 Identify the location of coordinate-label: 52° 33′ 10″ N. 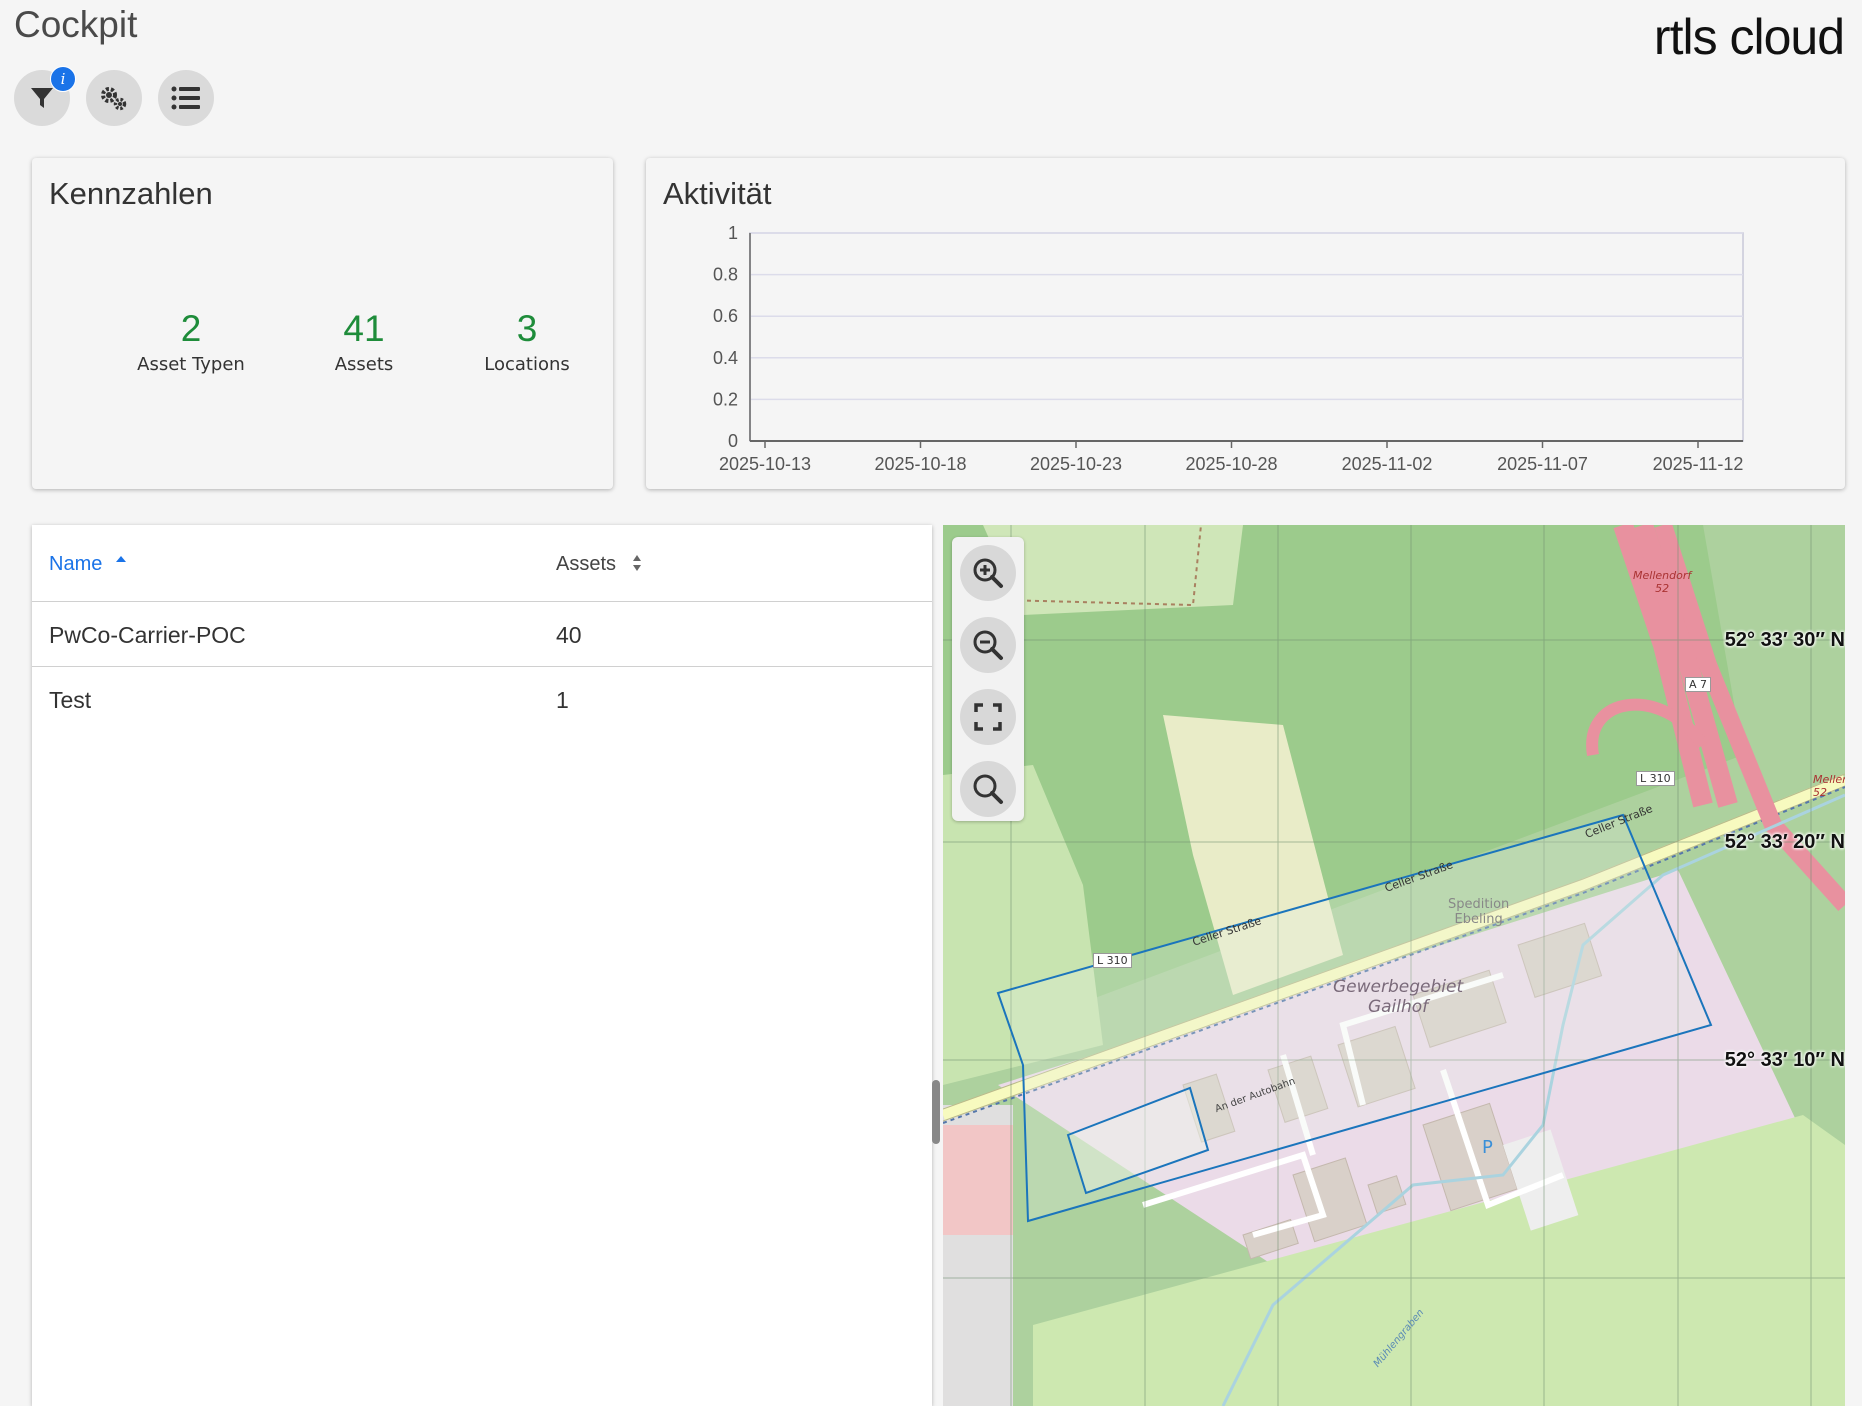
(1784, 1060).